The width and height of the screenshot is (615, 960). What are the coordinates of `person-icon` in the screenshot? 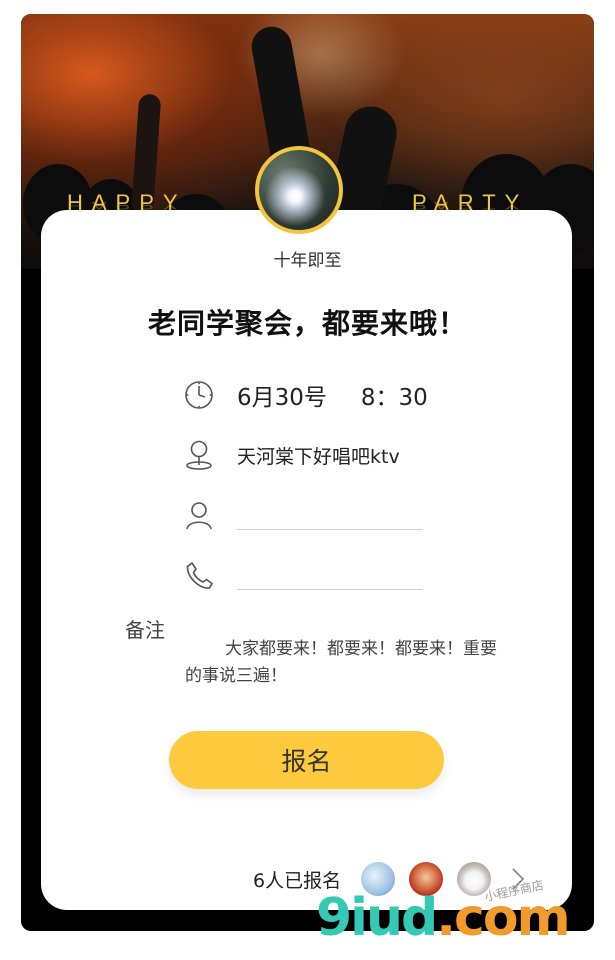 It's located at (199, 516).